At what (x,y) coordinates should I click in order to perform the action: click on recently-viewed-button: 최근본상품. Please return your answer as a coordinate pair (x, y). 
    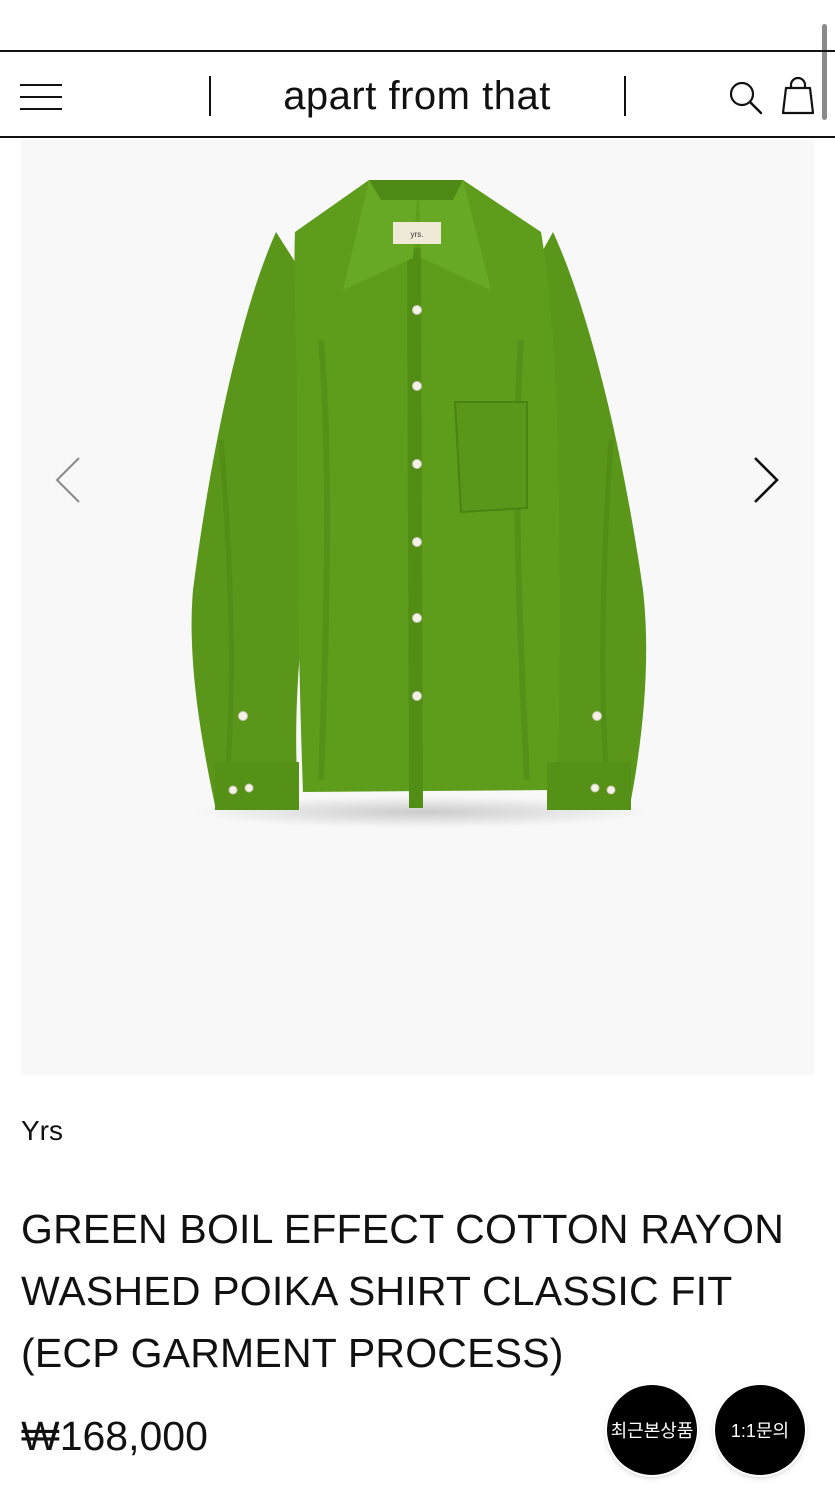
    Looking at the image, I should click on (652, 1430).